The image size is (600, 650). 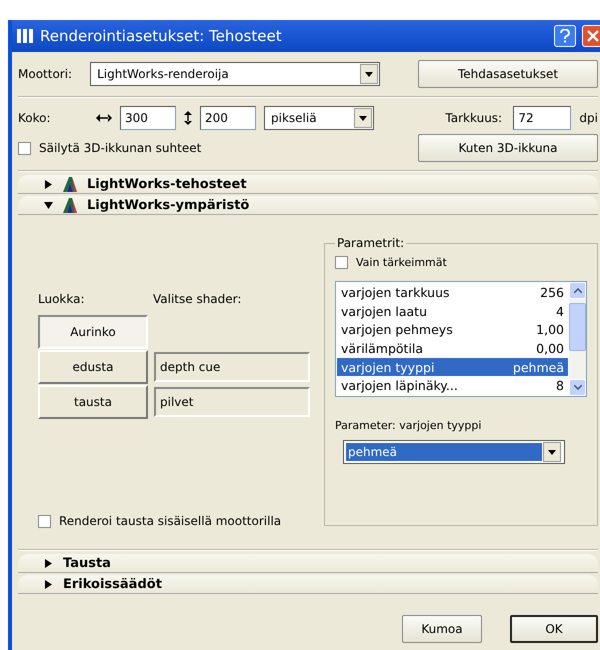 I want to click on help-button, so click(x=565, y=36).